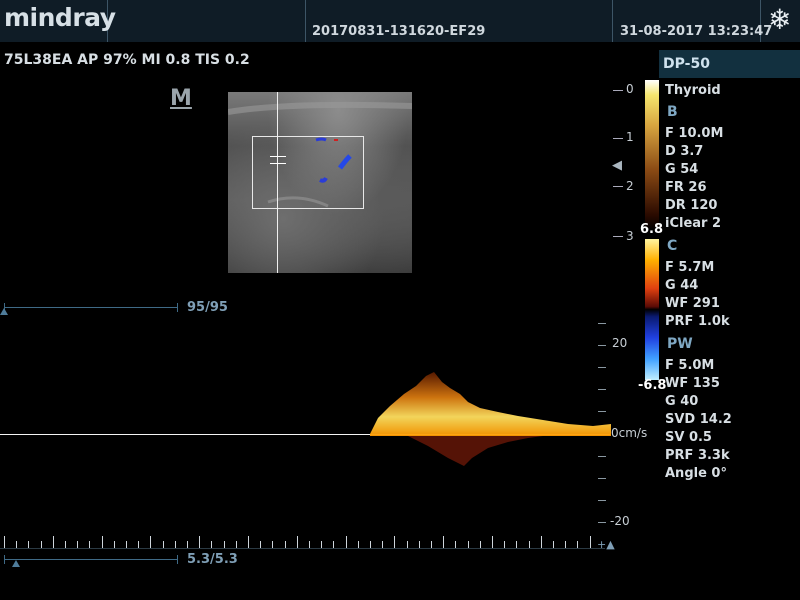  Describe the element at coordinates (620, 521) in the screenshot. I see `velocity-bottom-label: -20` at that location.